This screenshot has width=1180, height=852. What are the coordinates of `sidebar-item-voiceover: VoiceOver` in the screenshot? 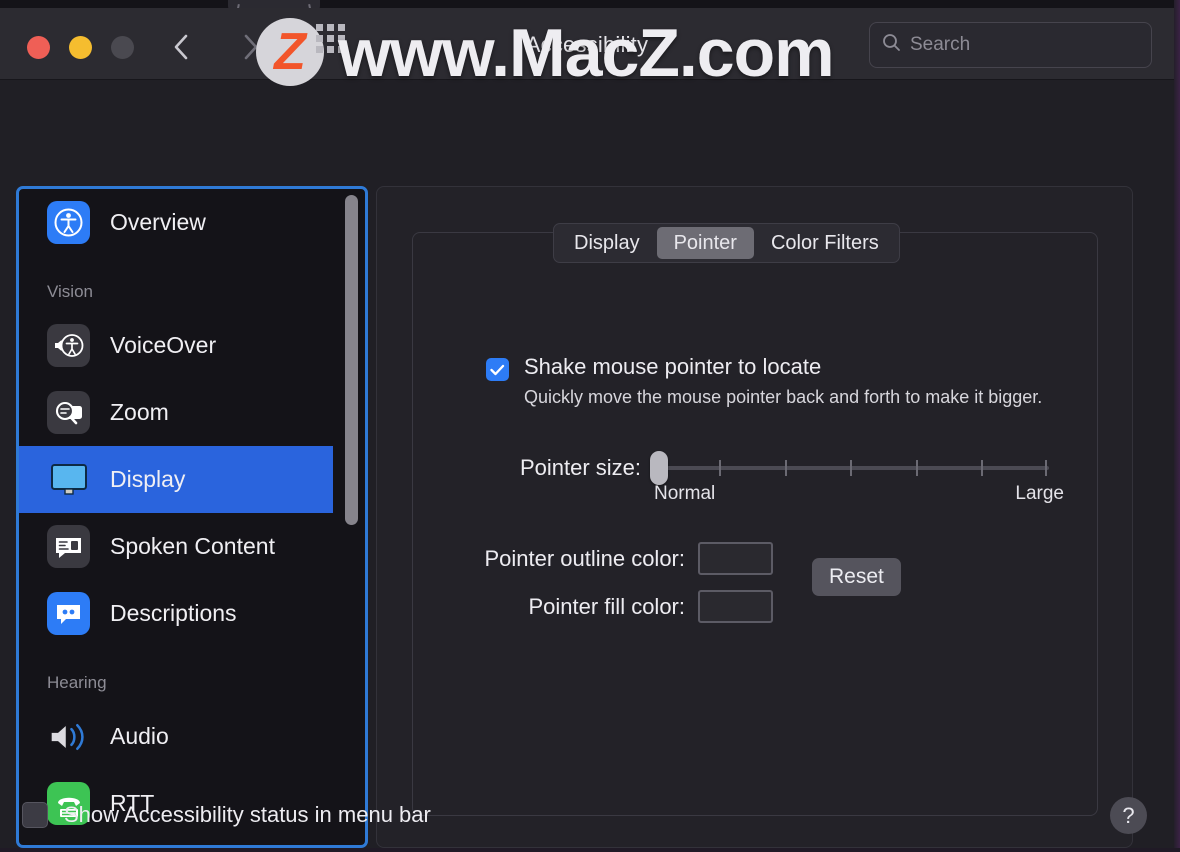 It's located at (192, 345).